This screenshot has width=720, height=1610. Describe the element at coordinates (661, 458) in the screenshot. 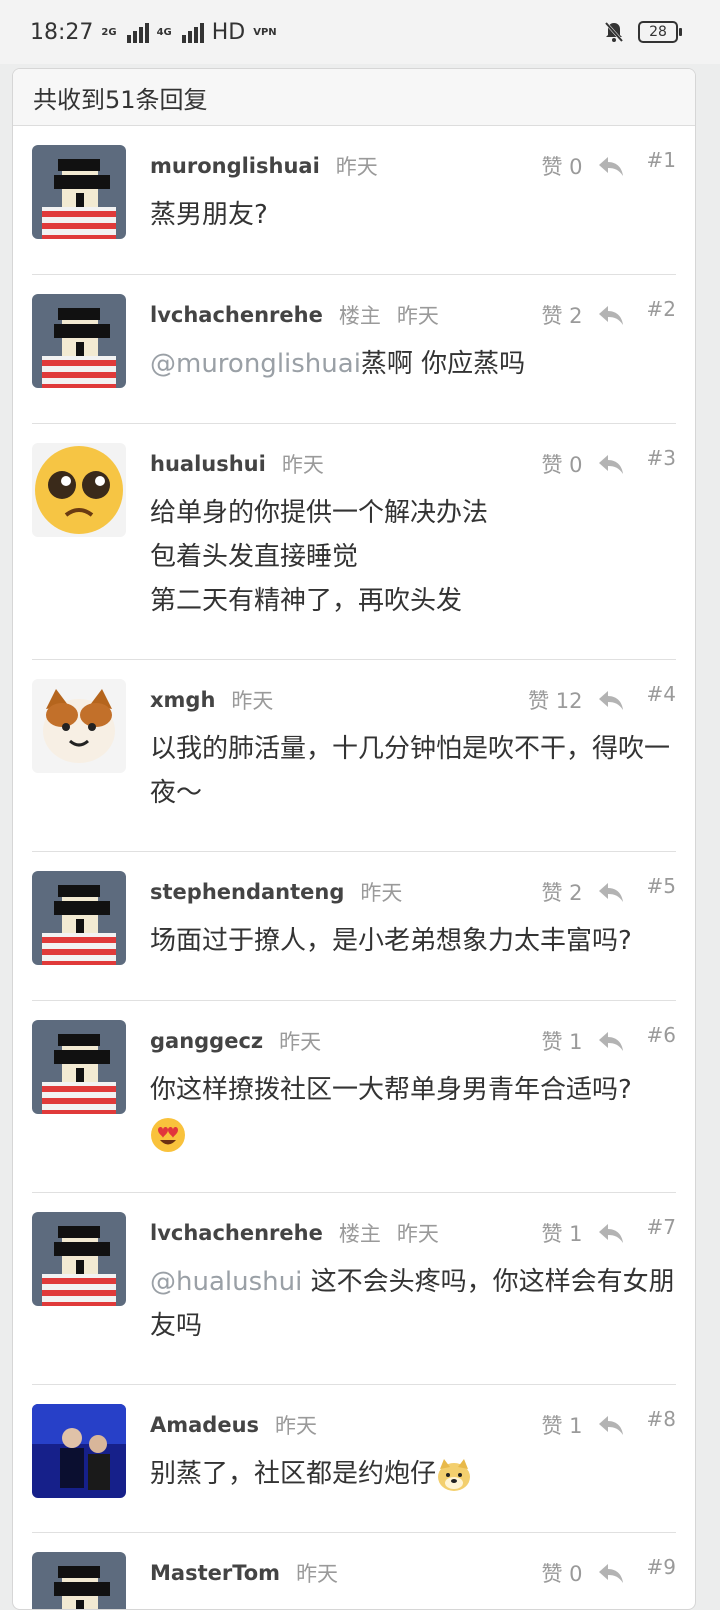

I see `floor-number: #3` at that location.